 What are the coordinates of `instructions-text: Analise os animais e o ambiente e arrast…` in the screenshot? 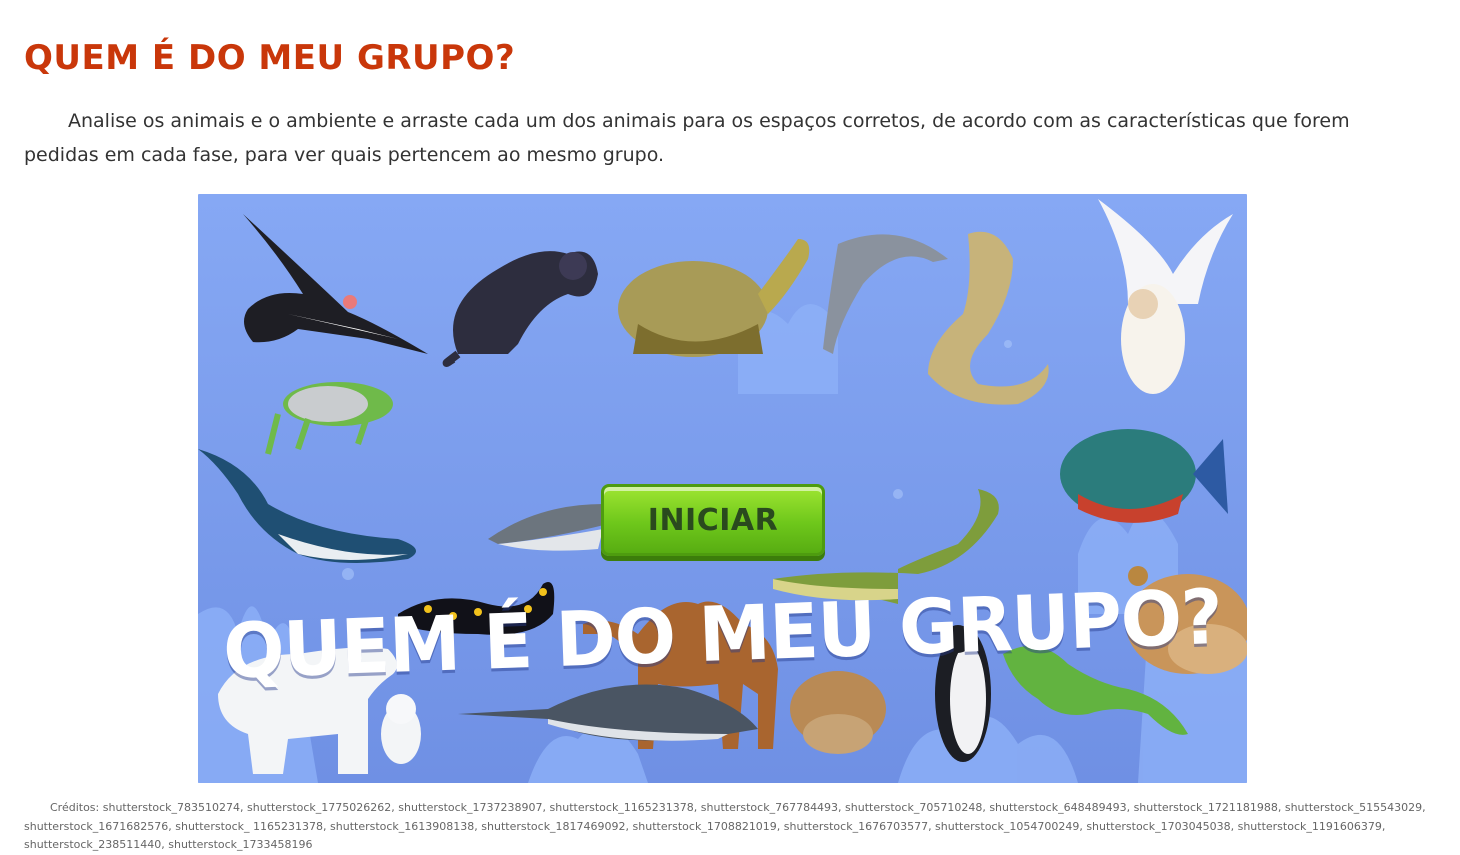 It's located at (687, 138).